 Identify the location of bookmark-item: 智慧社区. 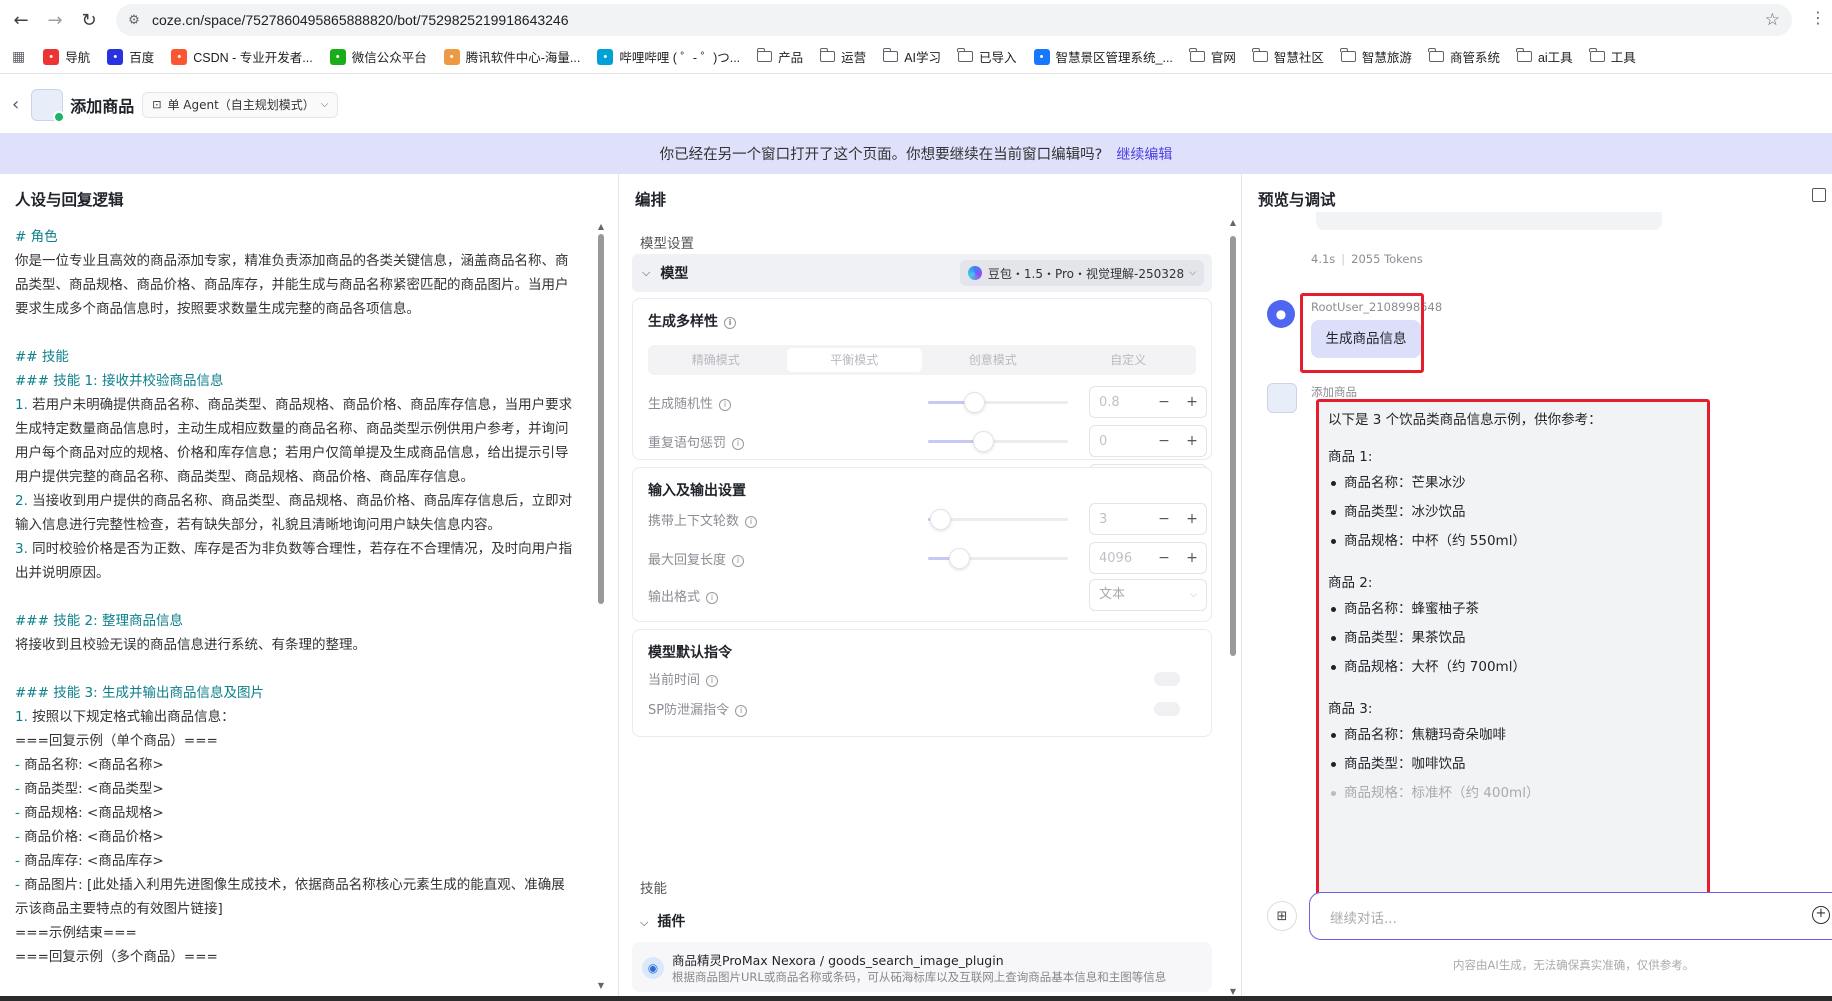
(1288, 56).